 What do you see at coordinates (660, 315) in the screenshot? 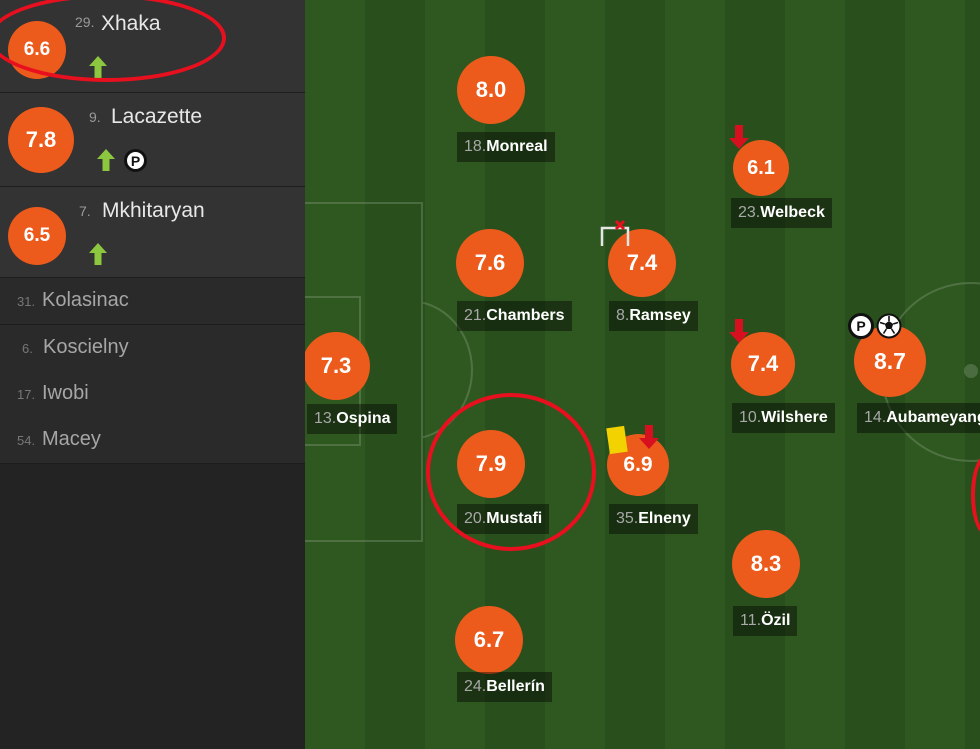
I see `player-name: Ramsey` at bounding box center [660, 315].